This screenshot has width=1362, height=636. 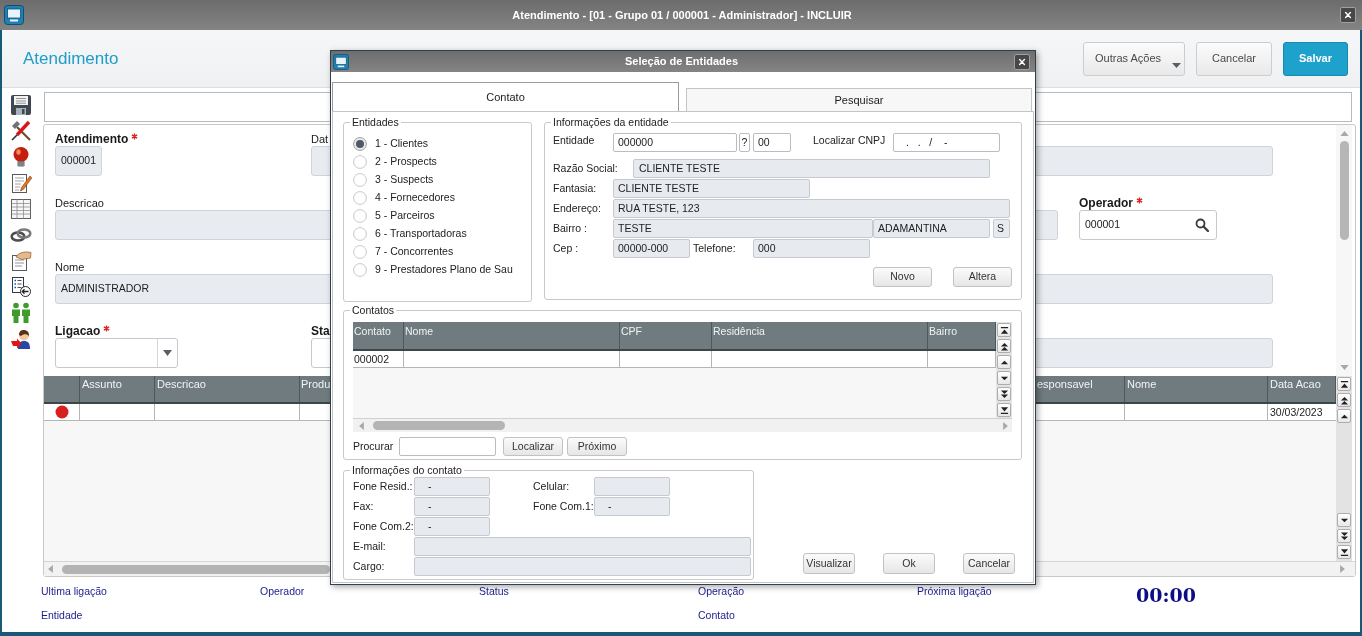 I want to click on text-field: TESTE, so click(x=743, y=228).